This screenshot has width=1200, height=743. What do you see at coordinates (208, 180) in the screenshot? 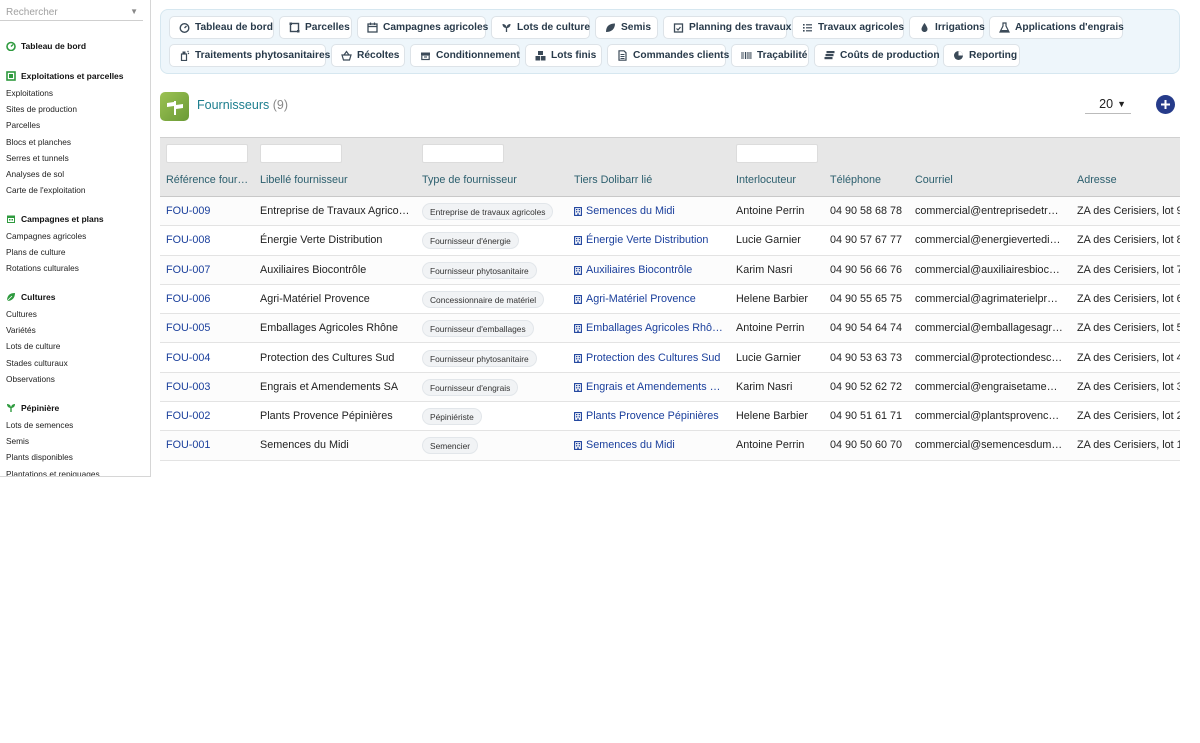
I see `column-header-reference: Référence fournisseur` at bounding box center [208, 180].